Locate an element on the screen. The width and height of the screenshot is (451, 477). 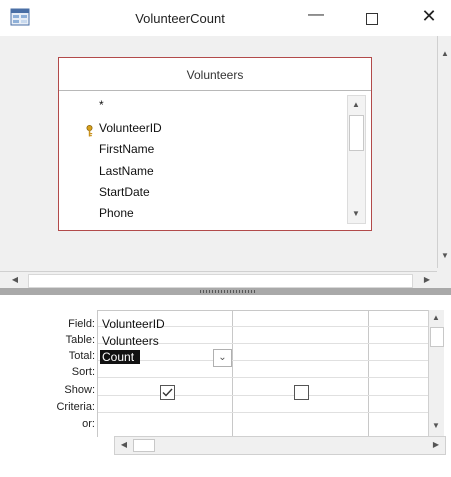
minimize-button: — is located at coordinates (316, 18).